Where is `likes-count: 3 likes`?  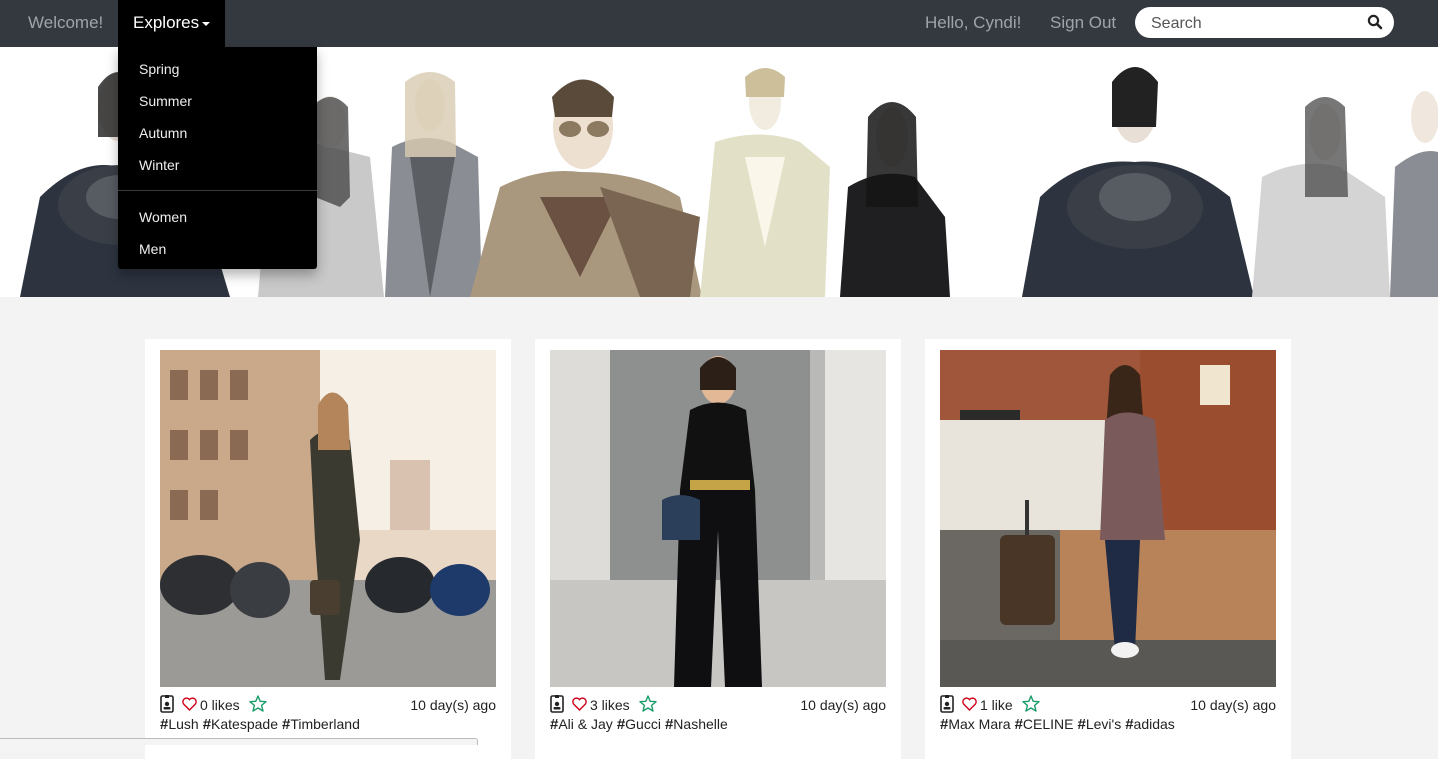 likes-count: 3 likes is located at coordinates (610, 705).